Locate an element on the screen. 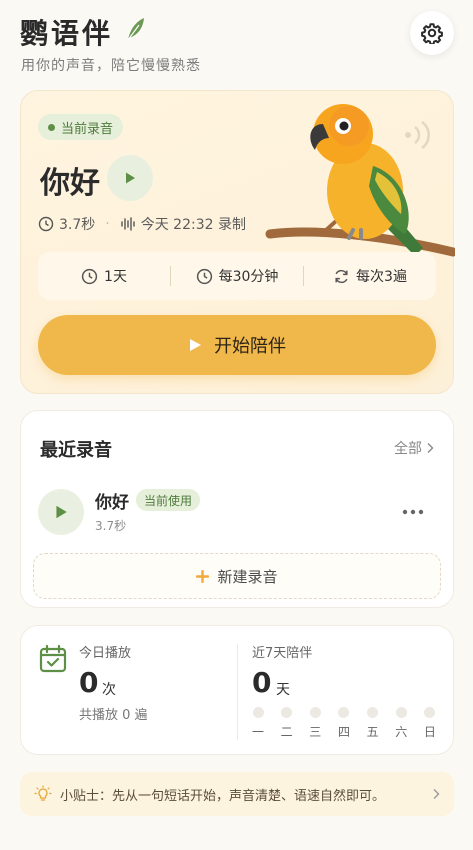  day-label: 日 is located at coordinates (429, 732).